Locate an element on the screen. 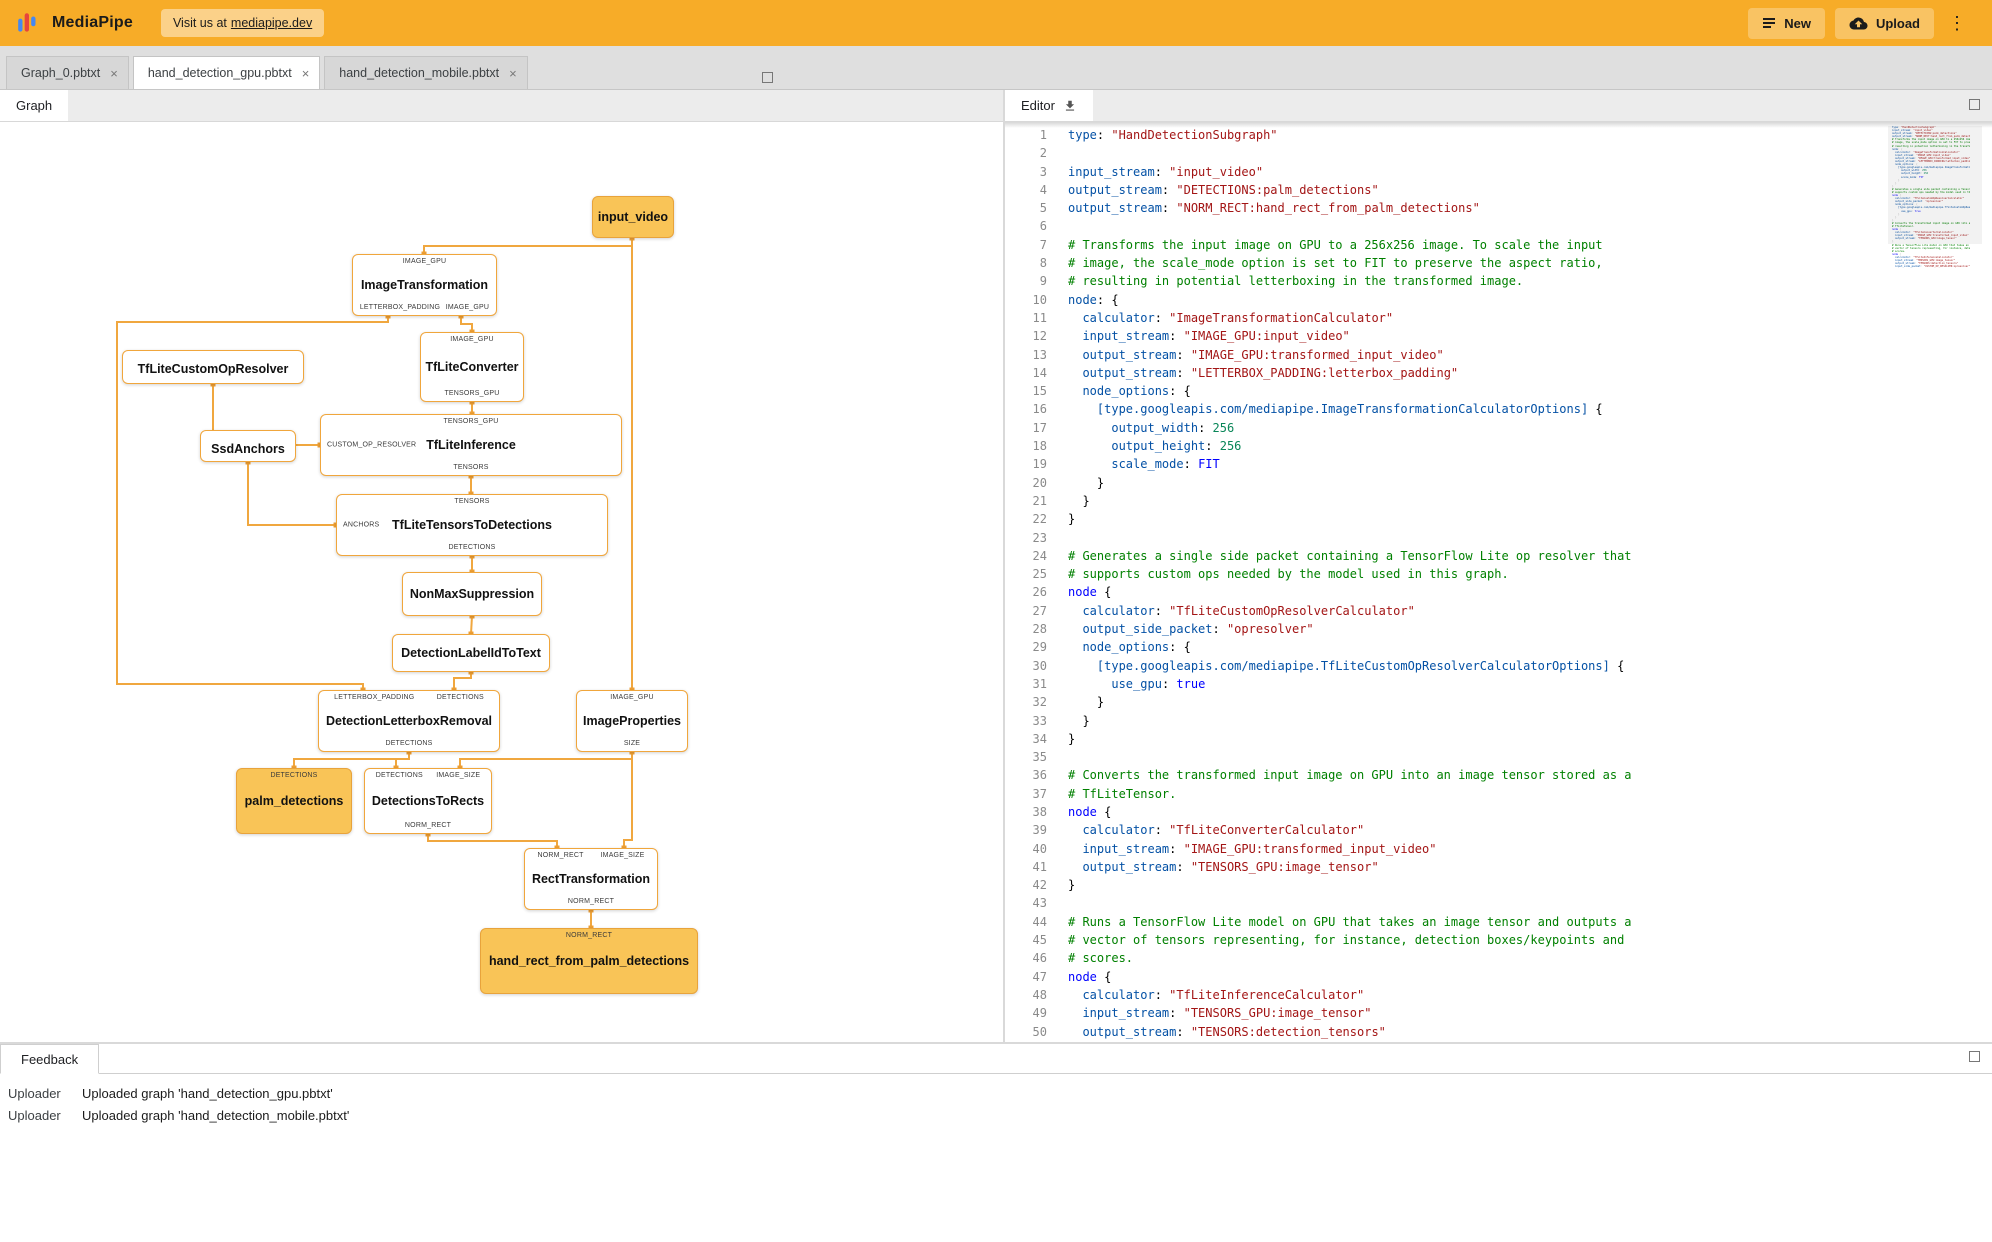 The width and height of the screenshot is (1992, 1242). maximize-graph-pane-icon is located at coordinates (767, 77).